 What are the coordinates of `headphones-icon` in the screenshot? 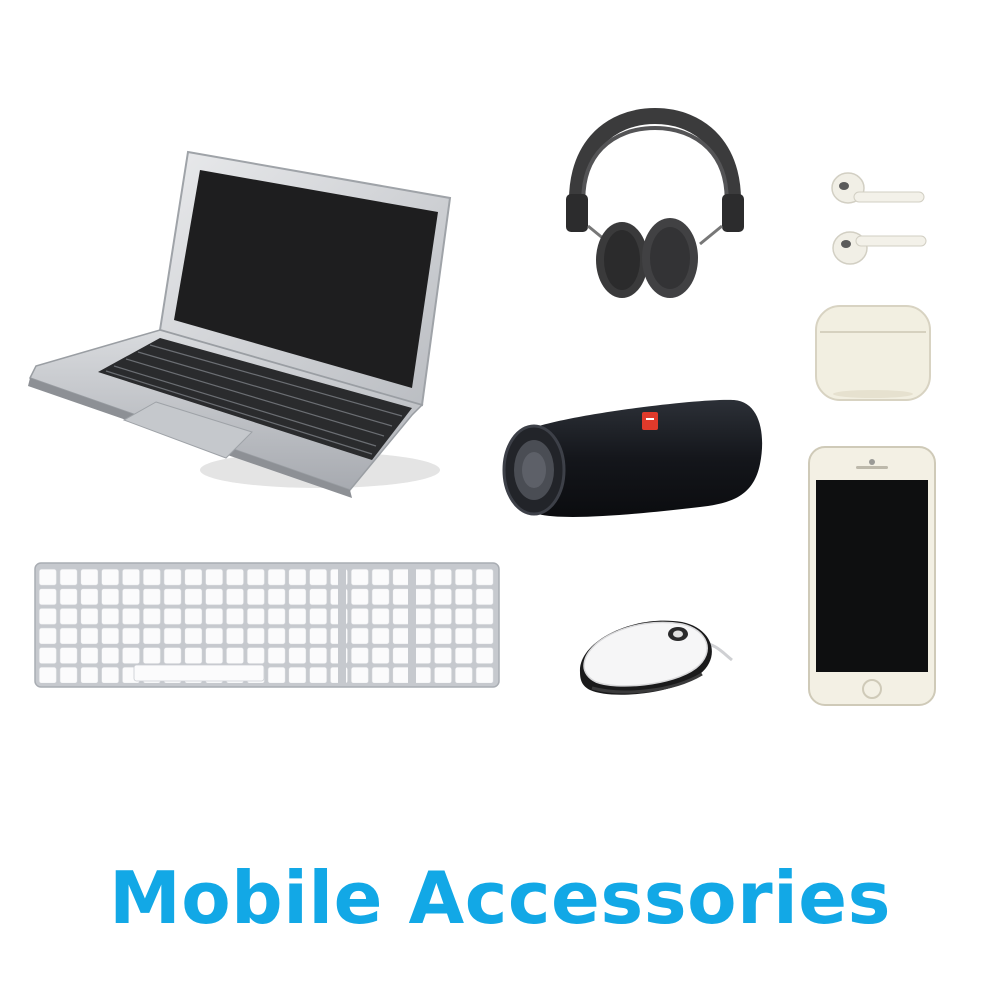 It's located at (655, 203).